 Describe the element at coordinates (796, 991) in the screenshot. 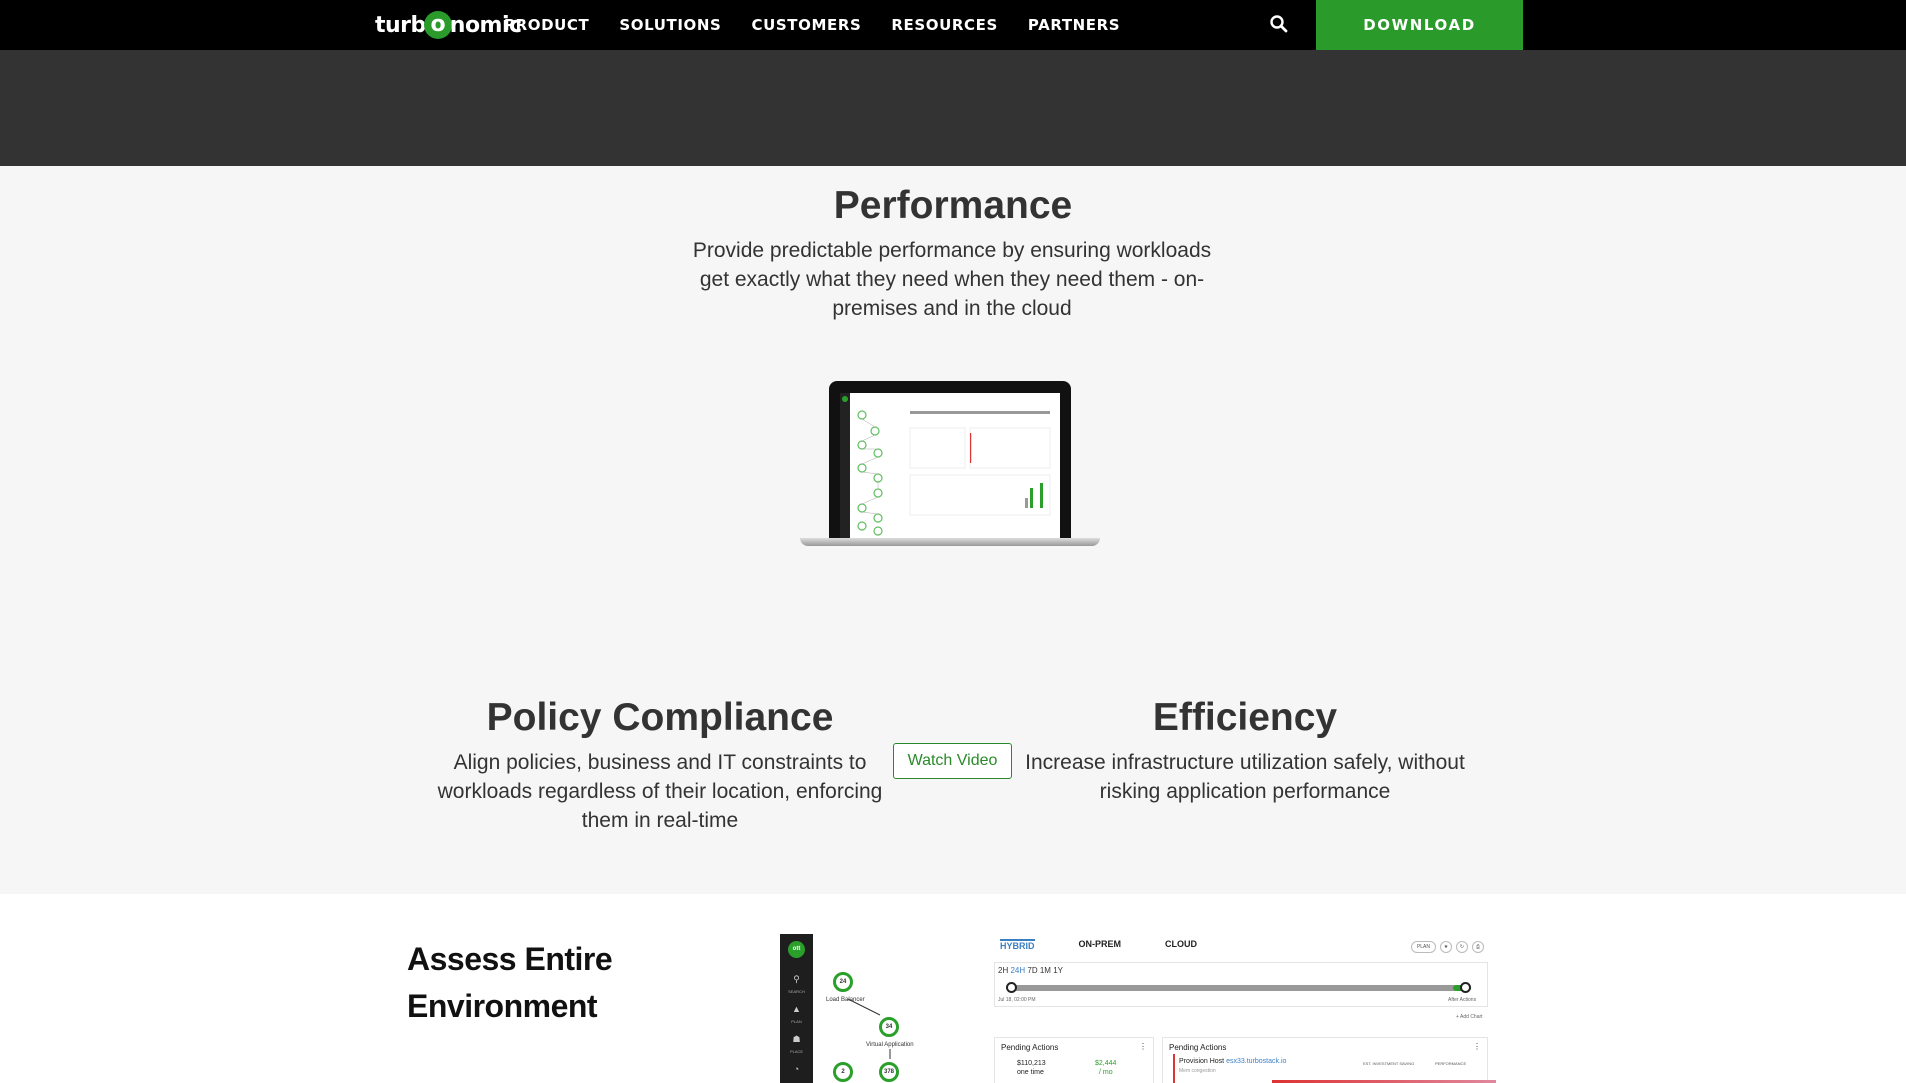

I see `sidebar-label-search: SEARCH` at that location.